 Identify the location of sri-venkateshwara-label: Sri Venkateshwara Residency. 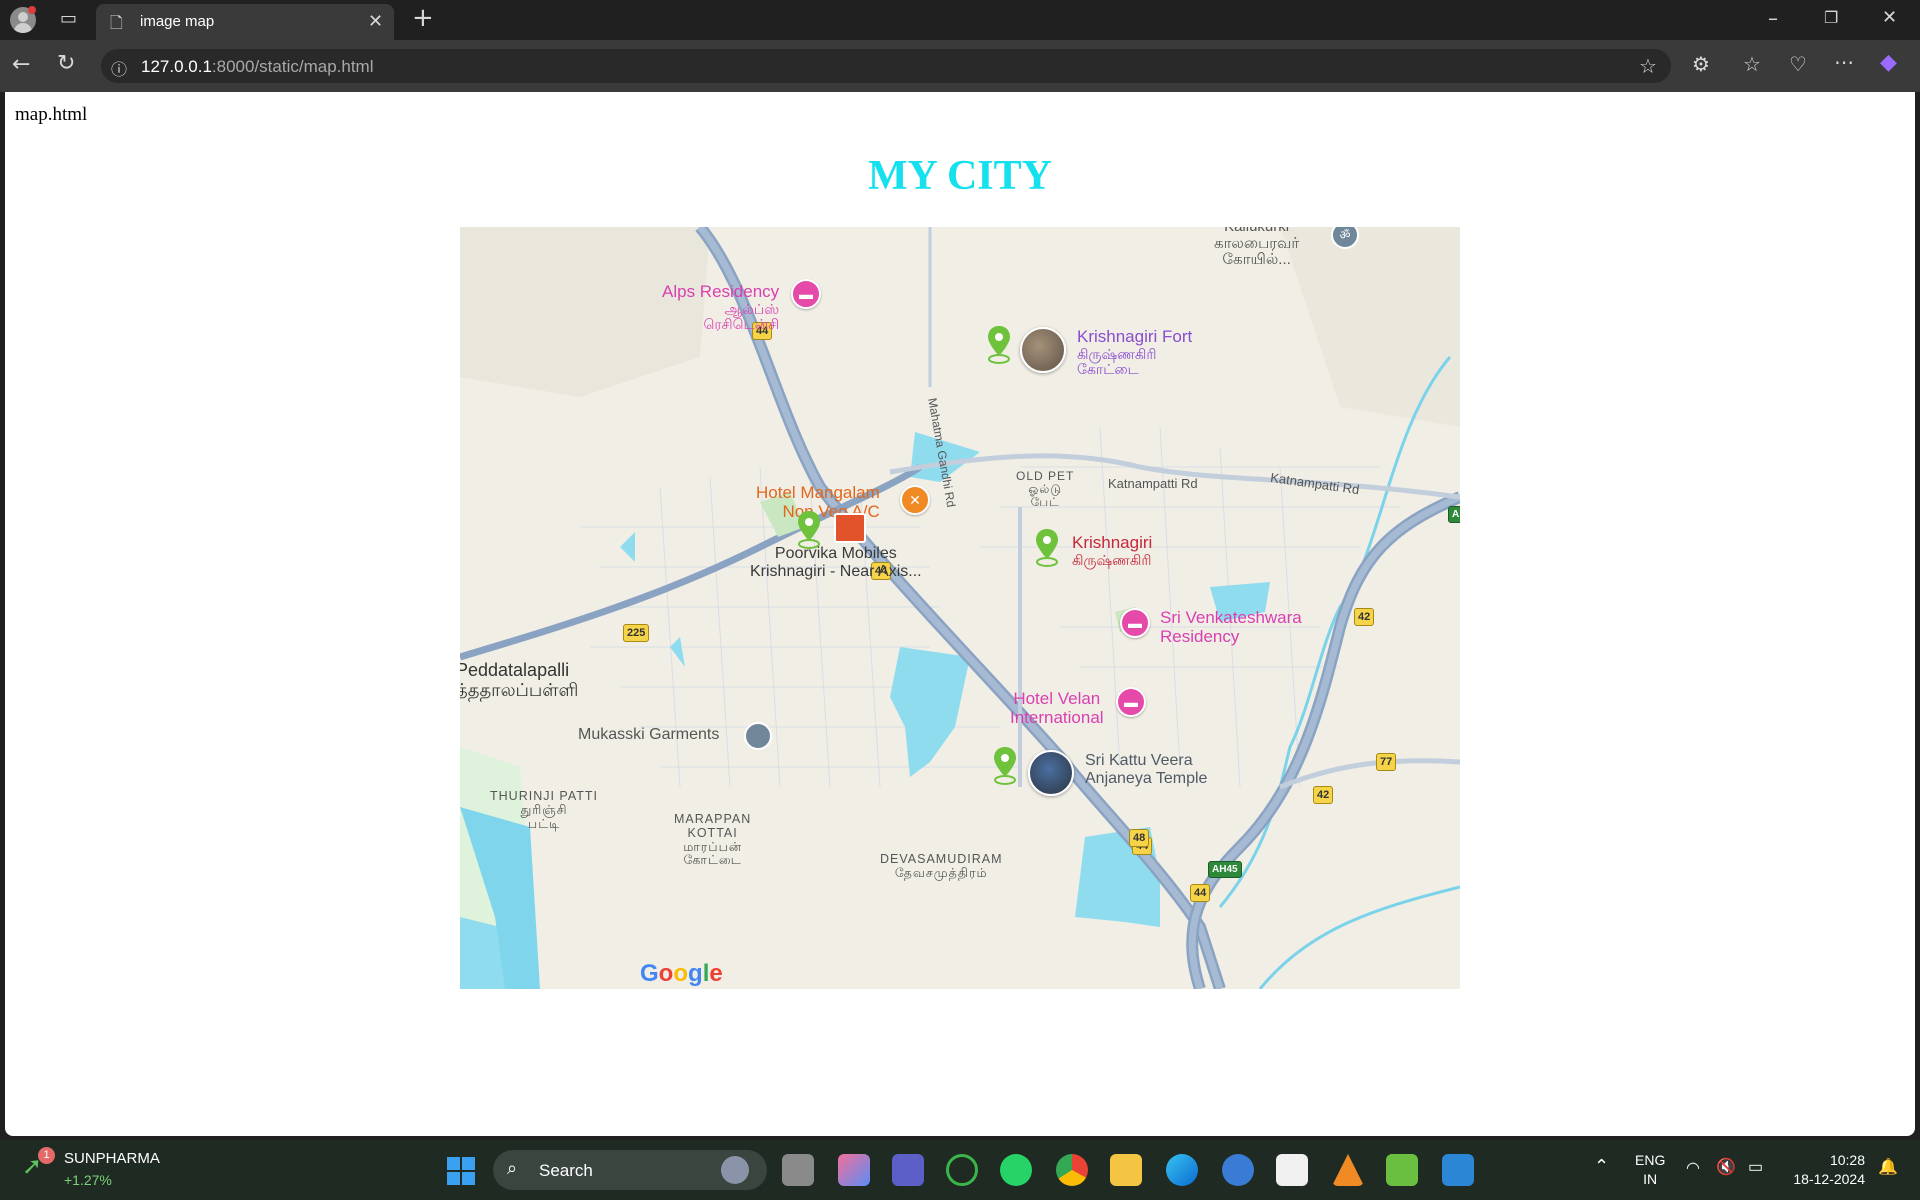
(1231, 627).